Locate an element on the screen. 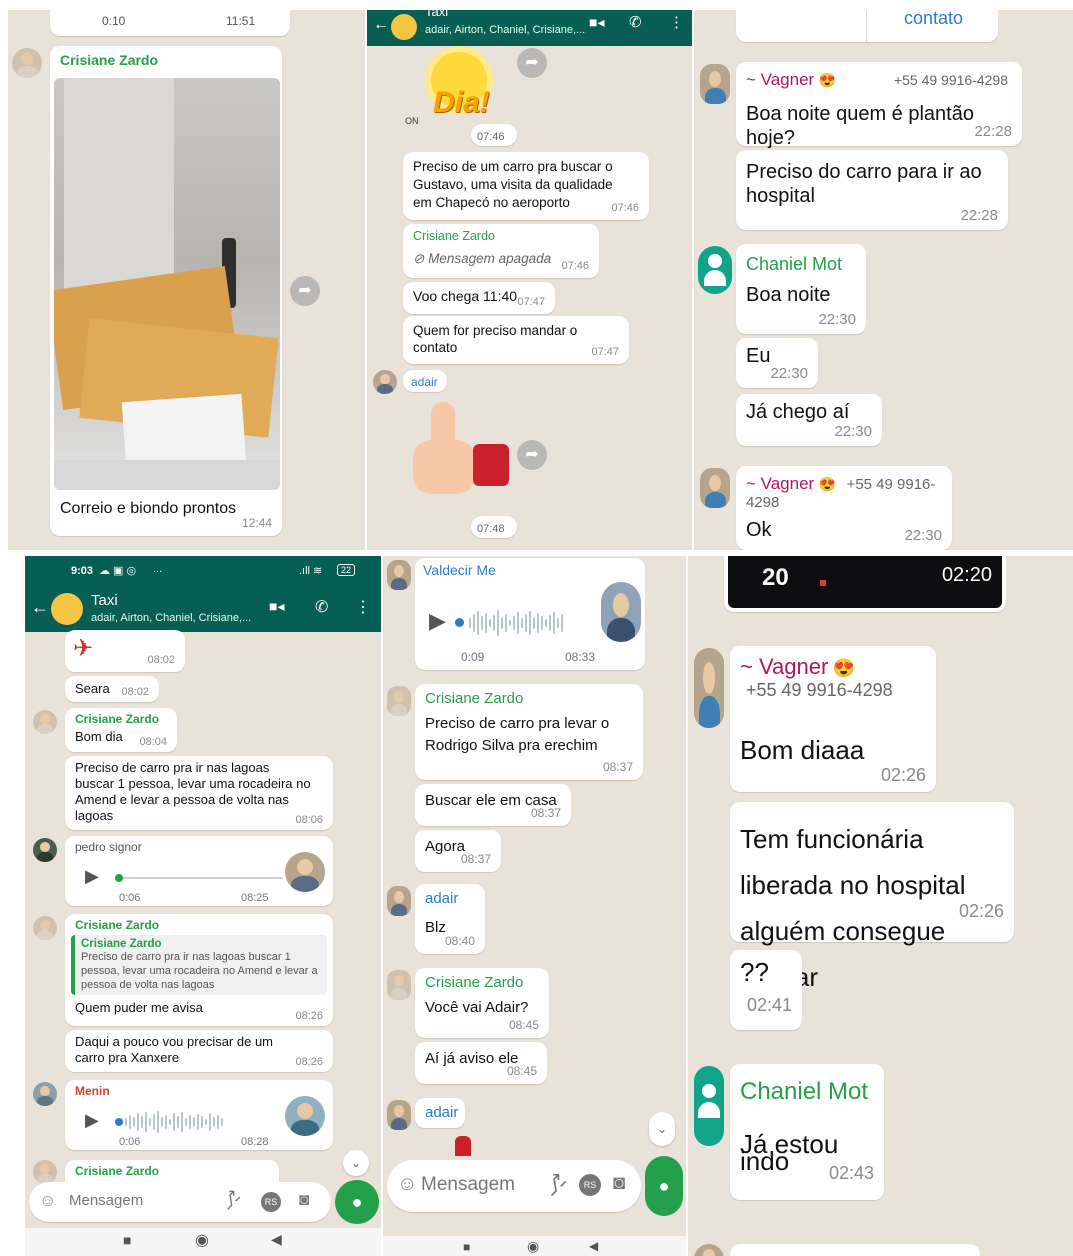 Image resolution: width=1073 pixels, height=1256 pixels. message-bubble: Eu 22:30 is located at coordinates (777, 363).